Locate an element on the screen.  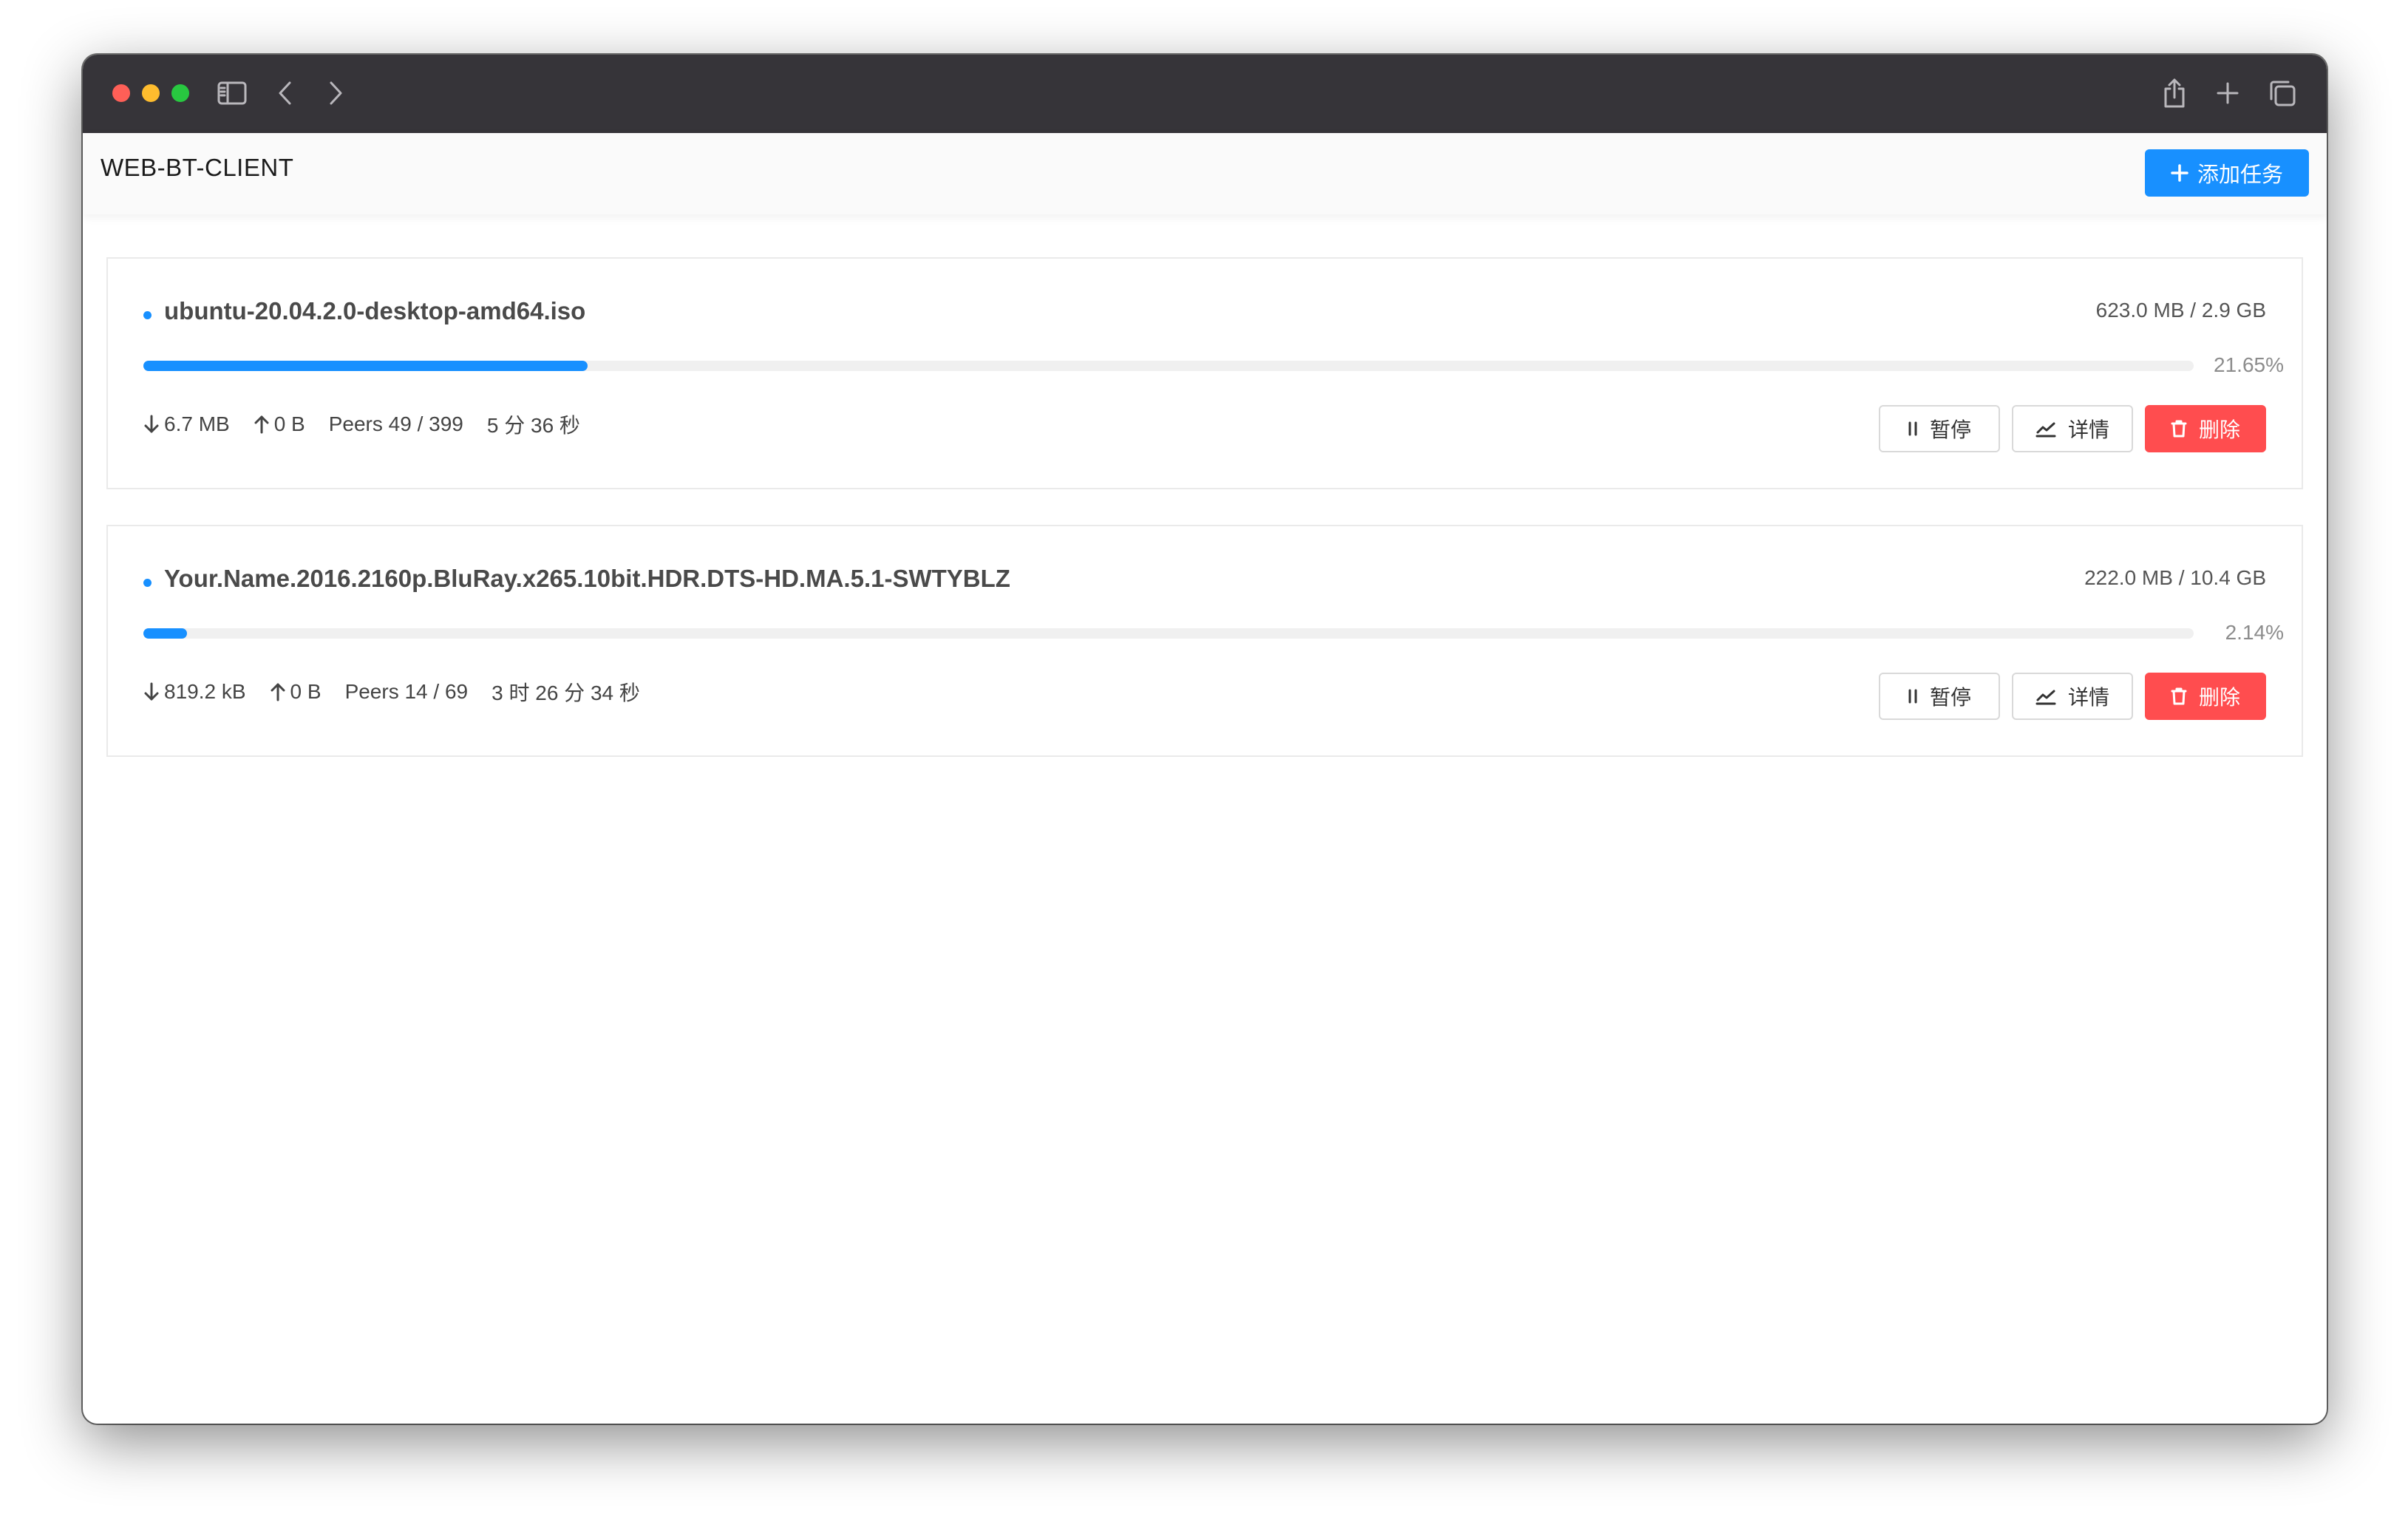
task-size: 623.0 MB / 2.9 GB is located at coordinates (2180, 310).